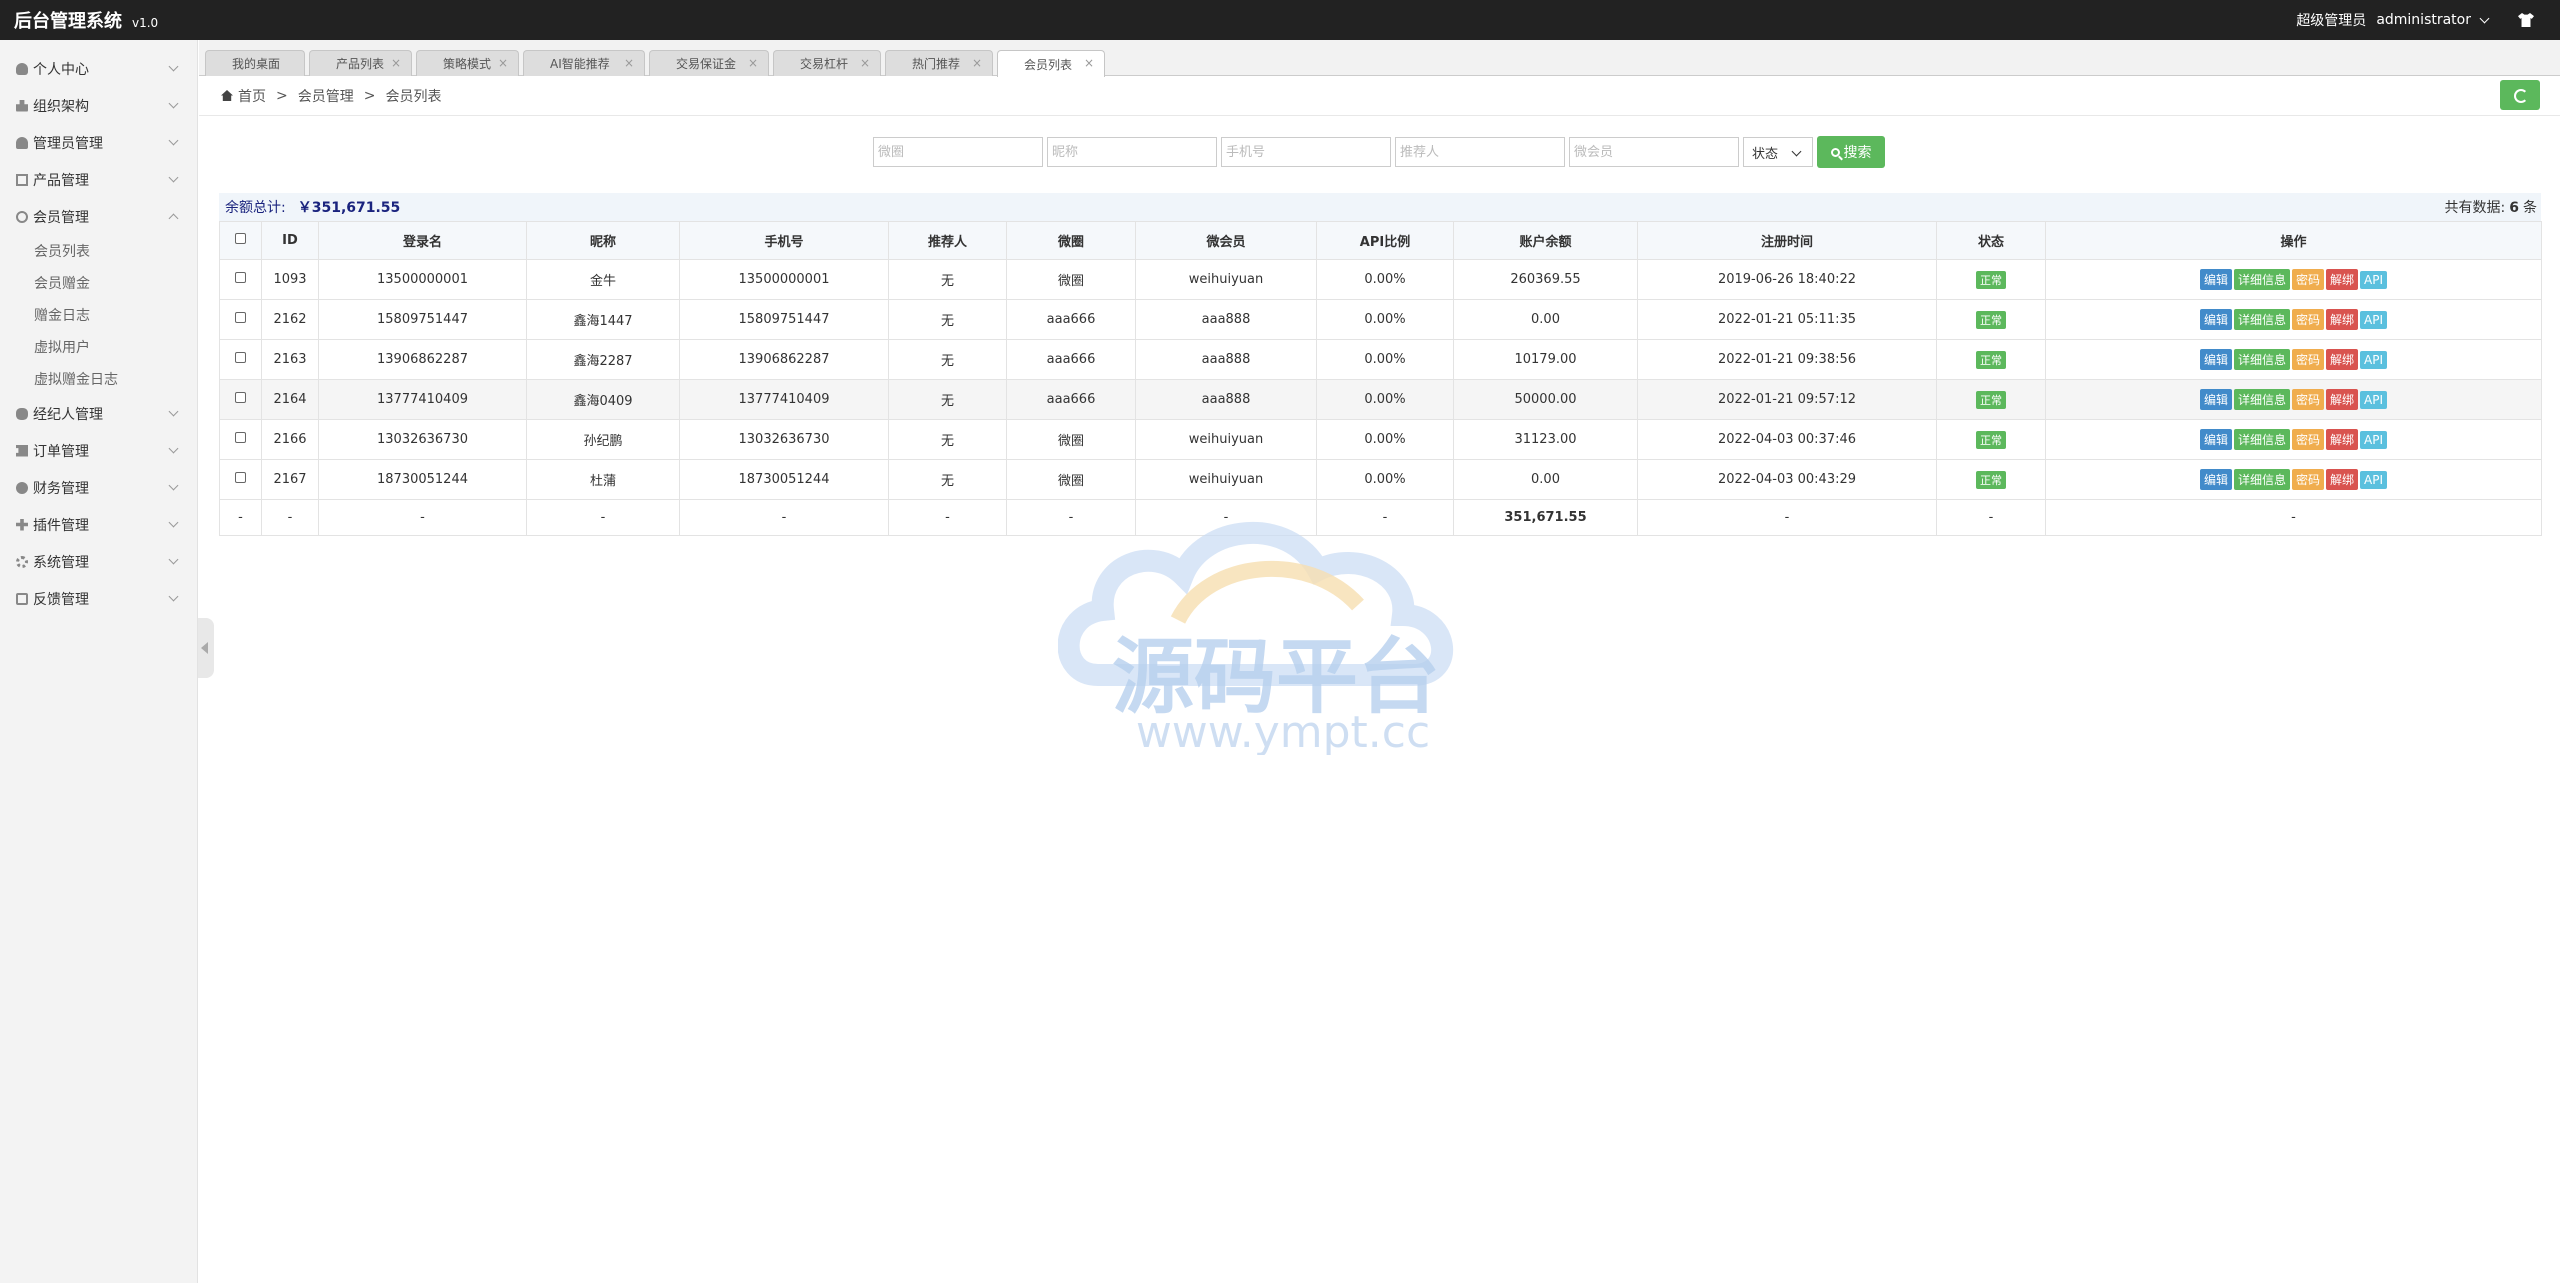 This screenshot has height=1283, width=2560. I want to click on sidebar-item-finance-management: 财务管理, so click(98, 487).